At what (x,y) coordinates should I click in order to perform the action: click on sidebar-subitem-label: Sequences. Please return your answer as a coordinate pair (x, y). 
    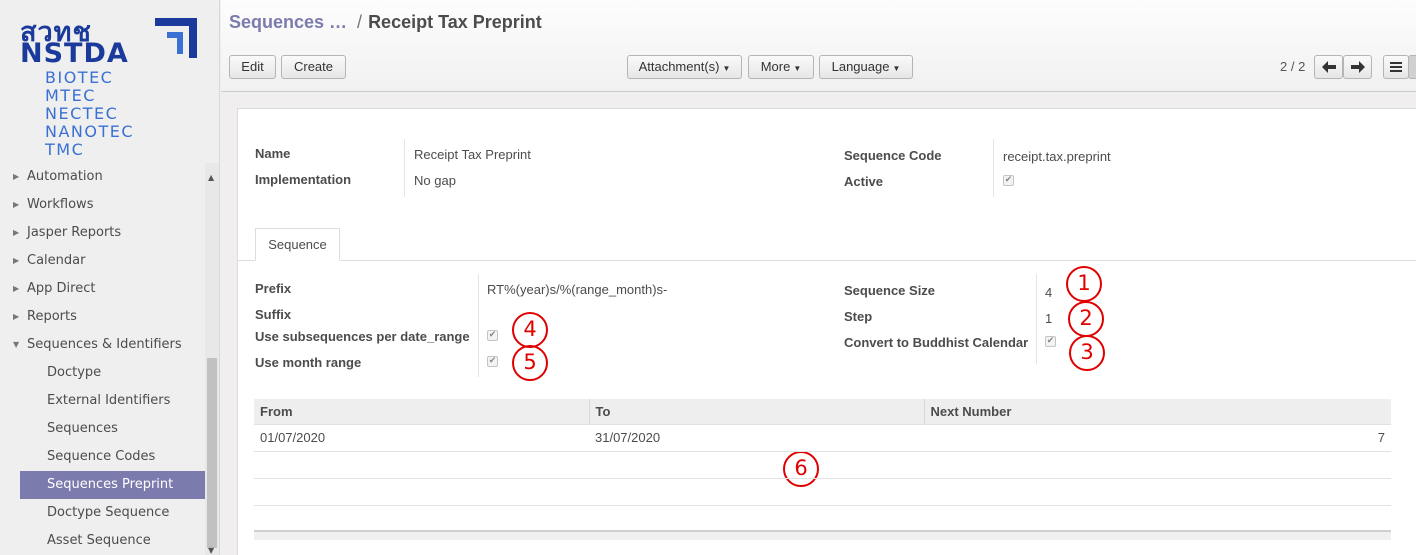
    Looking at the image, I should click on (82, 428).